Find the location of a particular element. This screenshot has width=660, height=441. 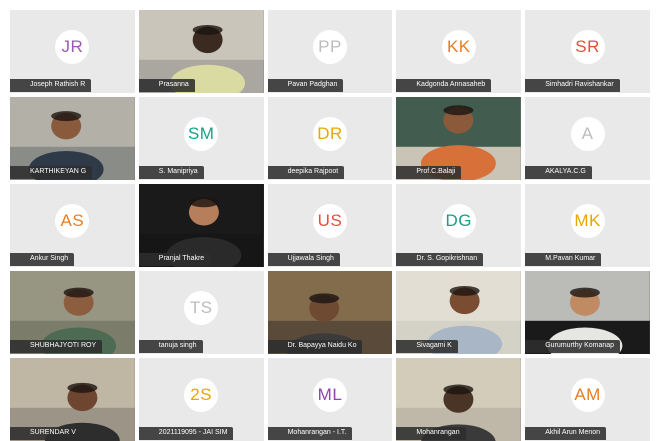

participant-tile: MK M.Pavan Kumar is located at coordinates (587, 225).